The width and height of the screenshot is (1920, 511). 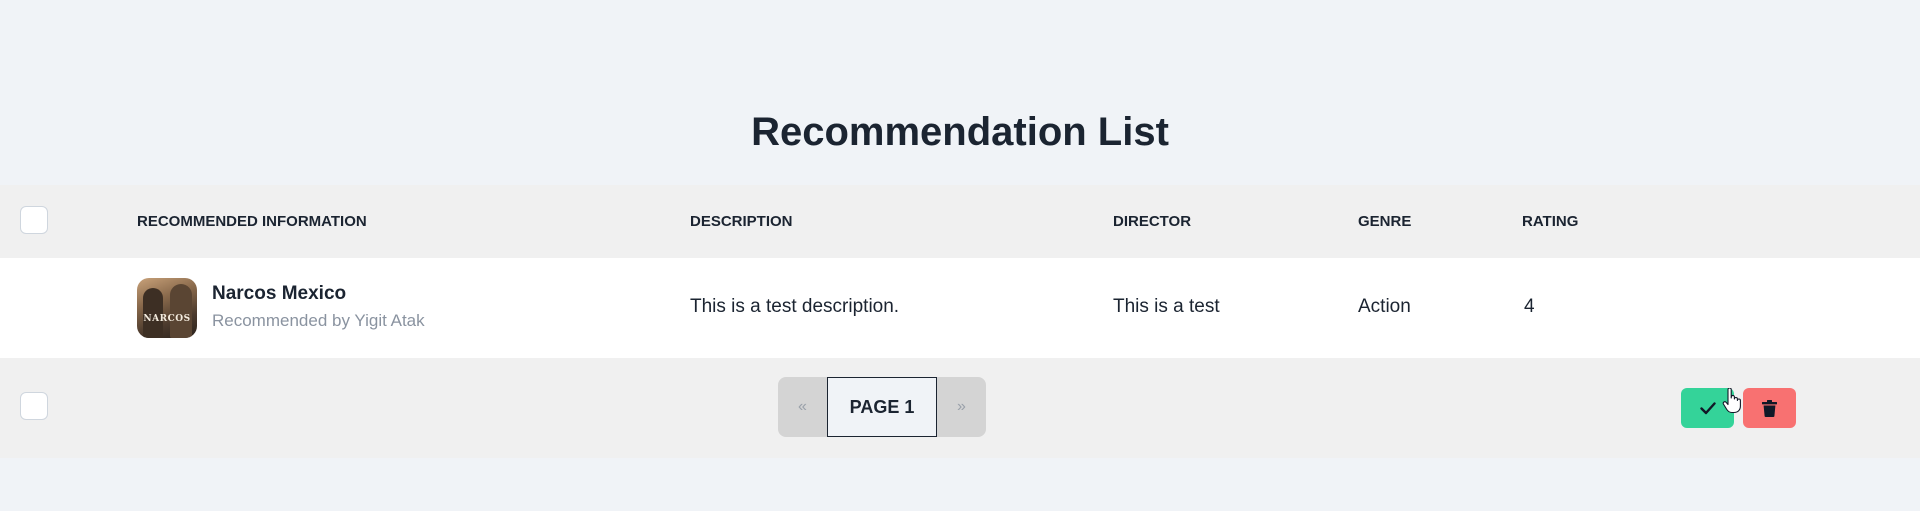 I want to click on page-title: Recommendation List, so click(x=960, y=132).